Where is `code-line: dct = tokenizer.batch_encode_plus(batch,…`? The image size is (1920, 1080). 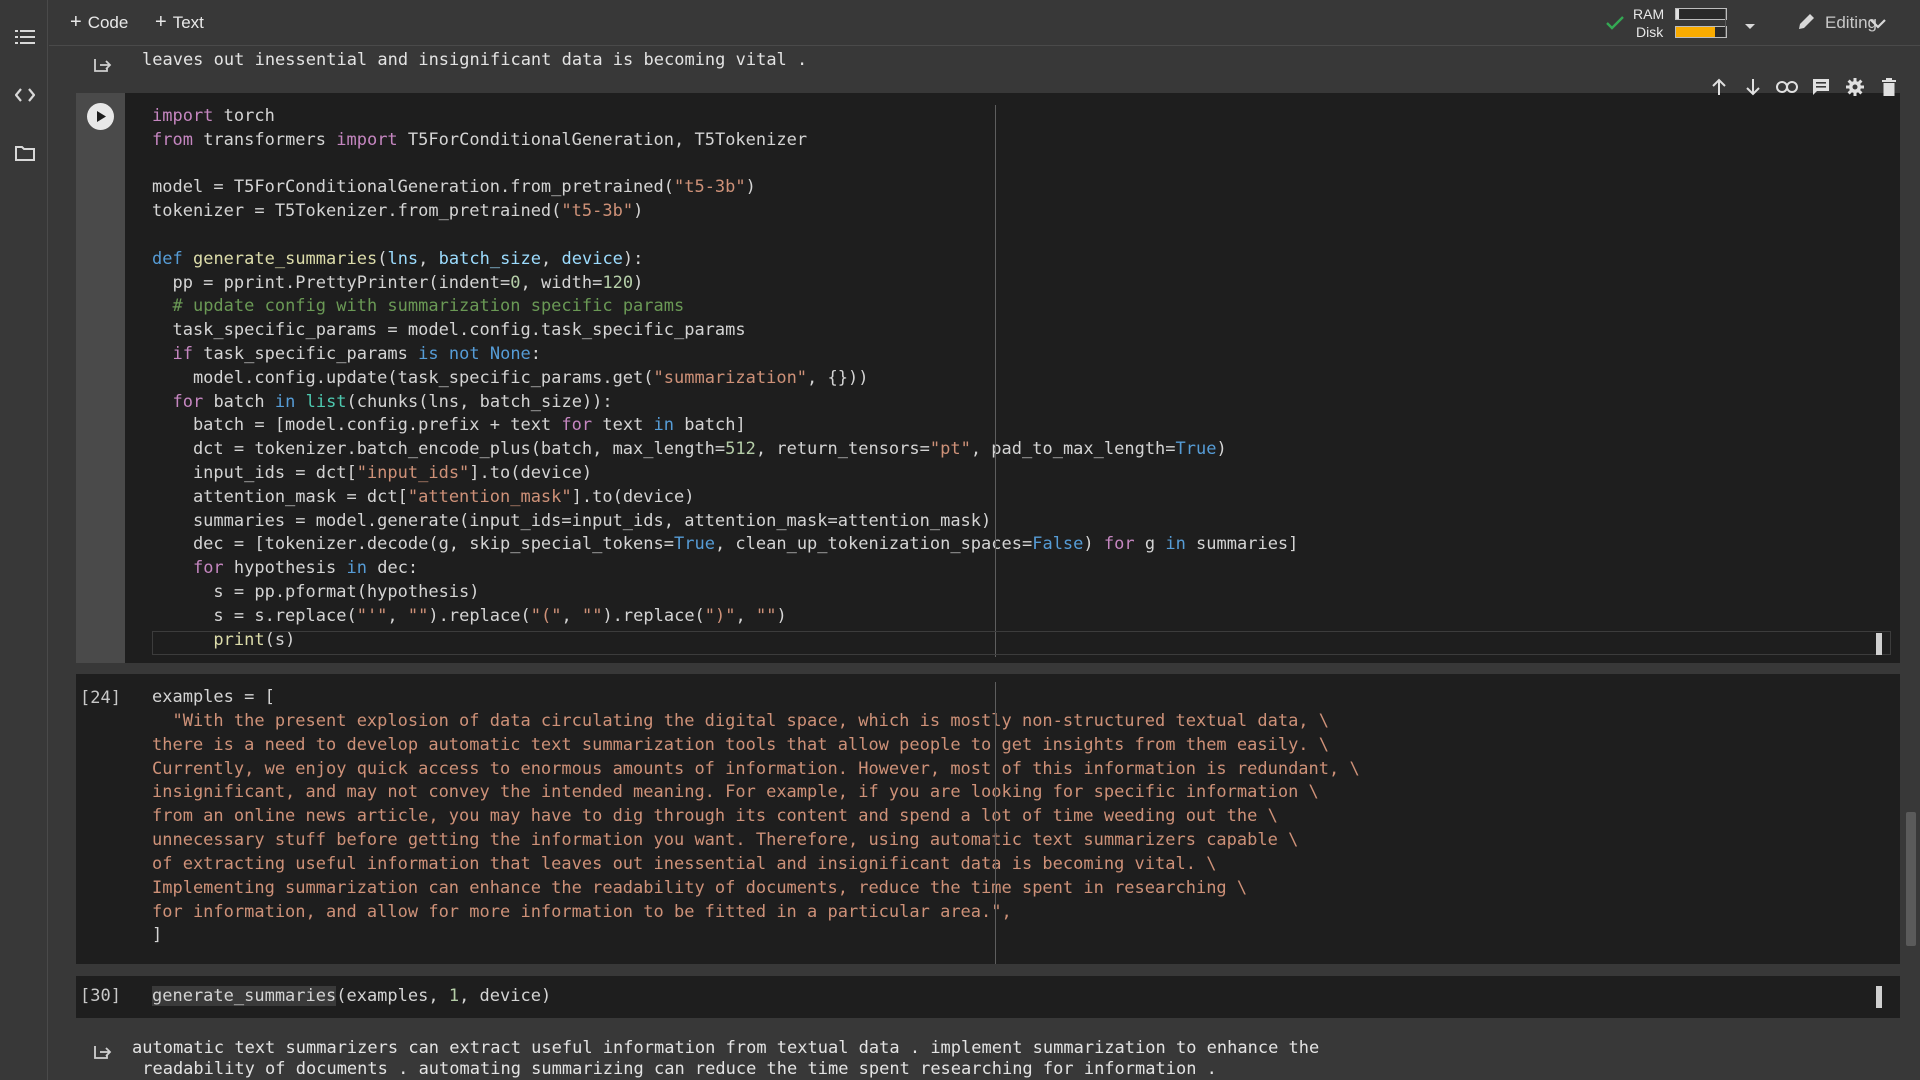
code-line: dct = tokenizer.batch_encode_plus(batch,… is located at coordinates (689, 449).